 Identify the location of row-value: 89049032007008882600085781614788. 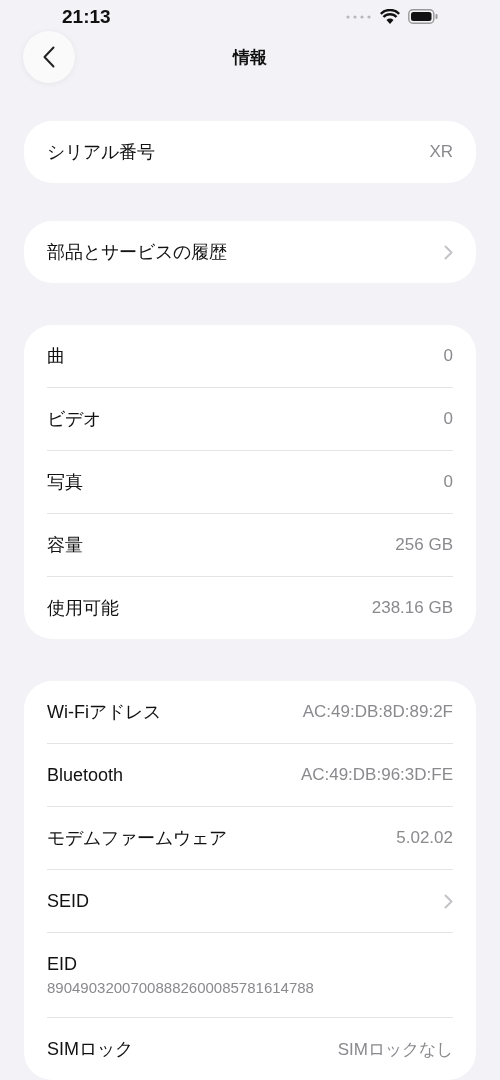
(181, 987).